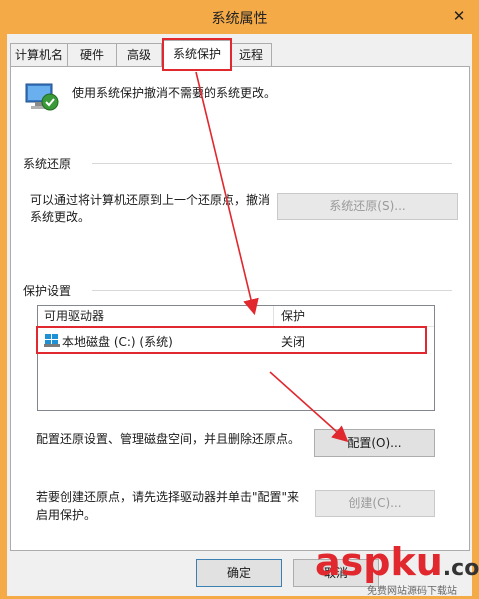  Describe the element at coordinates (379, 562) in the screenshot. I see `watermark-brand: aspku` at that location.